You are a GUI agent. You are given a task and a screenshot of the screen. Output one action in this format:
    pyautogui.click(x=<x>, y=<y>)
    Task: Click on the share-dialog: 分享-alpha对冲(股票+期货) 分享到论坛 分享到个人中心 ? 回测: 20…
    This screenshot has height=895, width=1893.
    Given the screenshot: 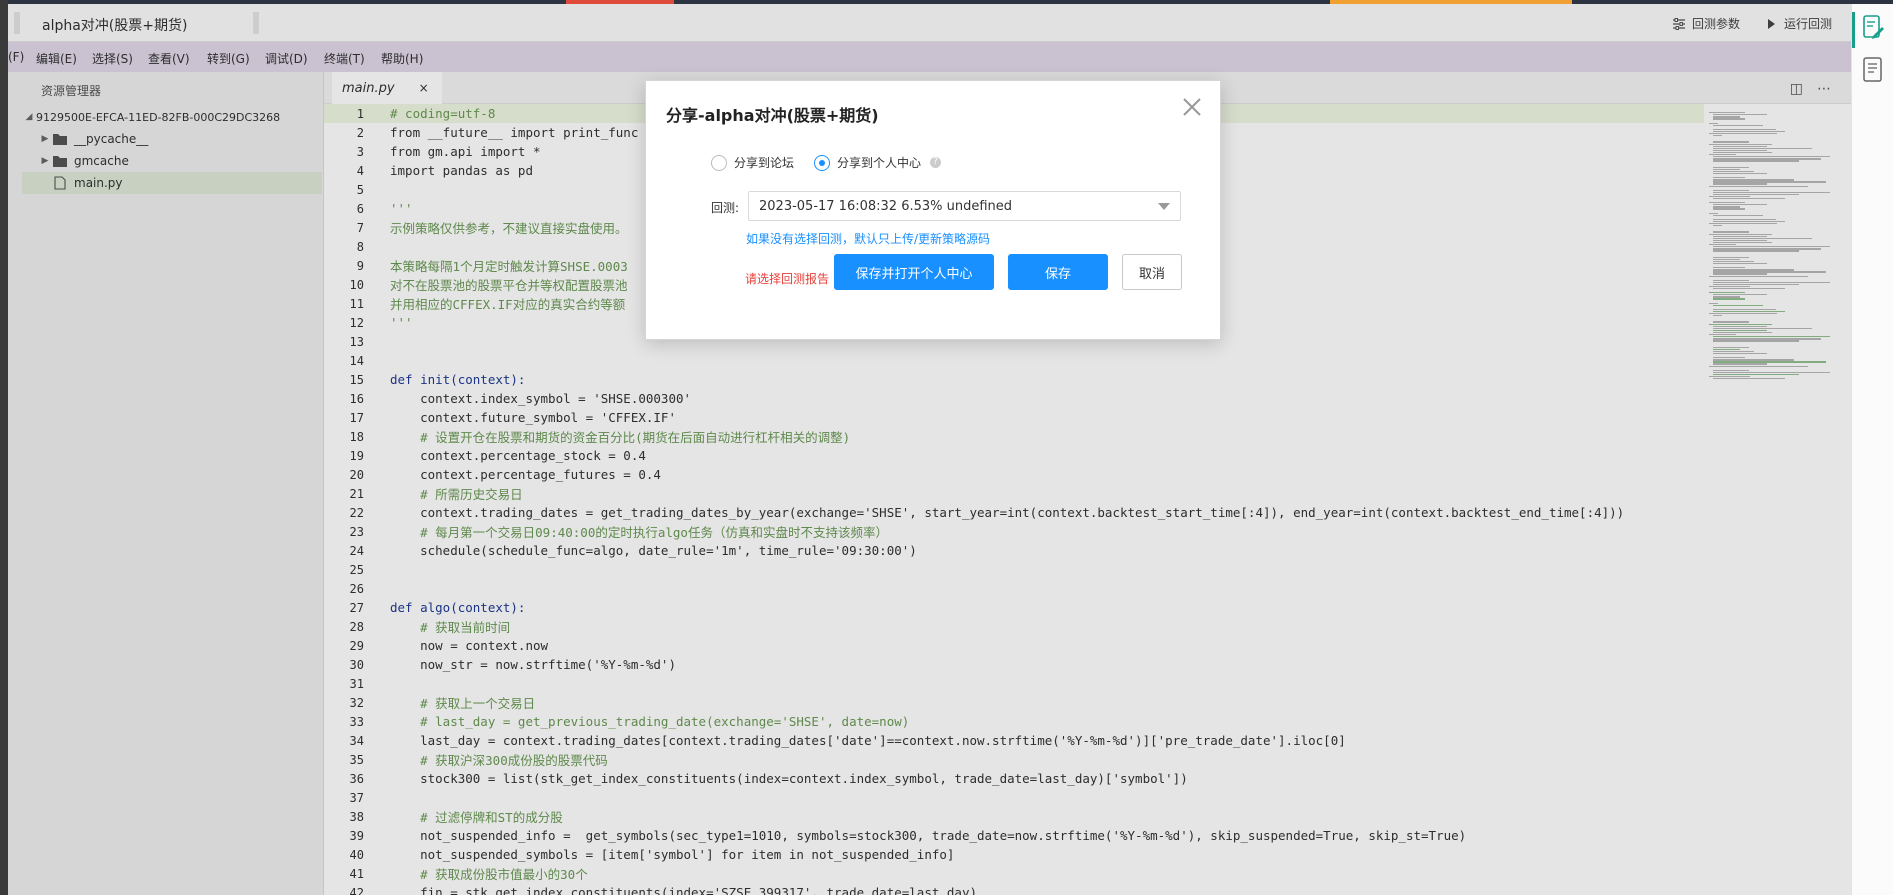 What is the action you would take?
    pyautogui.click(x=933, y=210)
    